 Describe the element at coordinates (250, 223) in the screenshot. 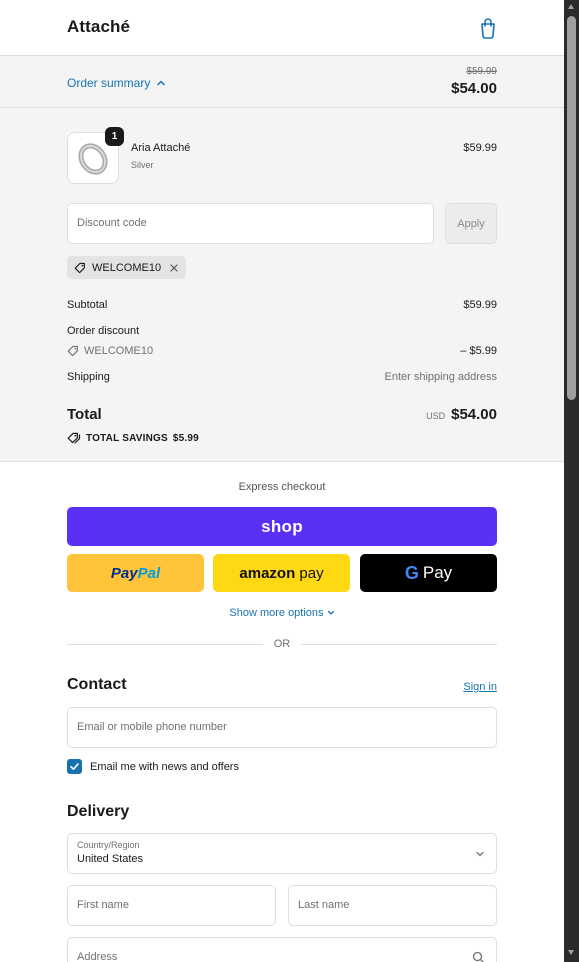

I see `discount-code-input: Discount code` at that location.